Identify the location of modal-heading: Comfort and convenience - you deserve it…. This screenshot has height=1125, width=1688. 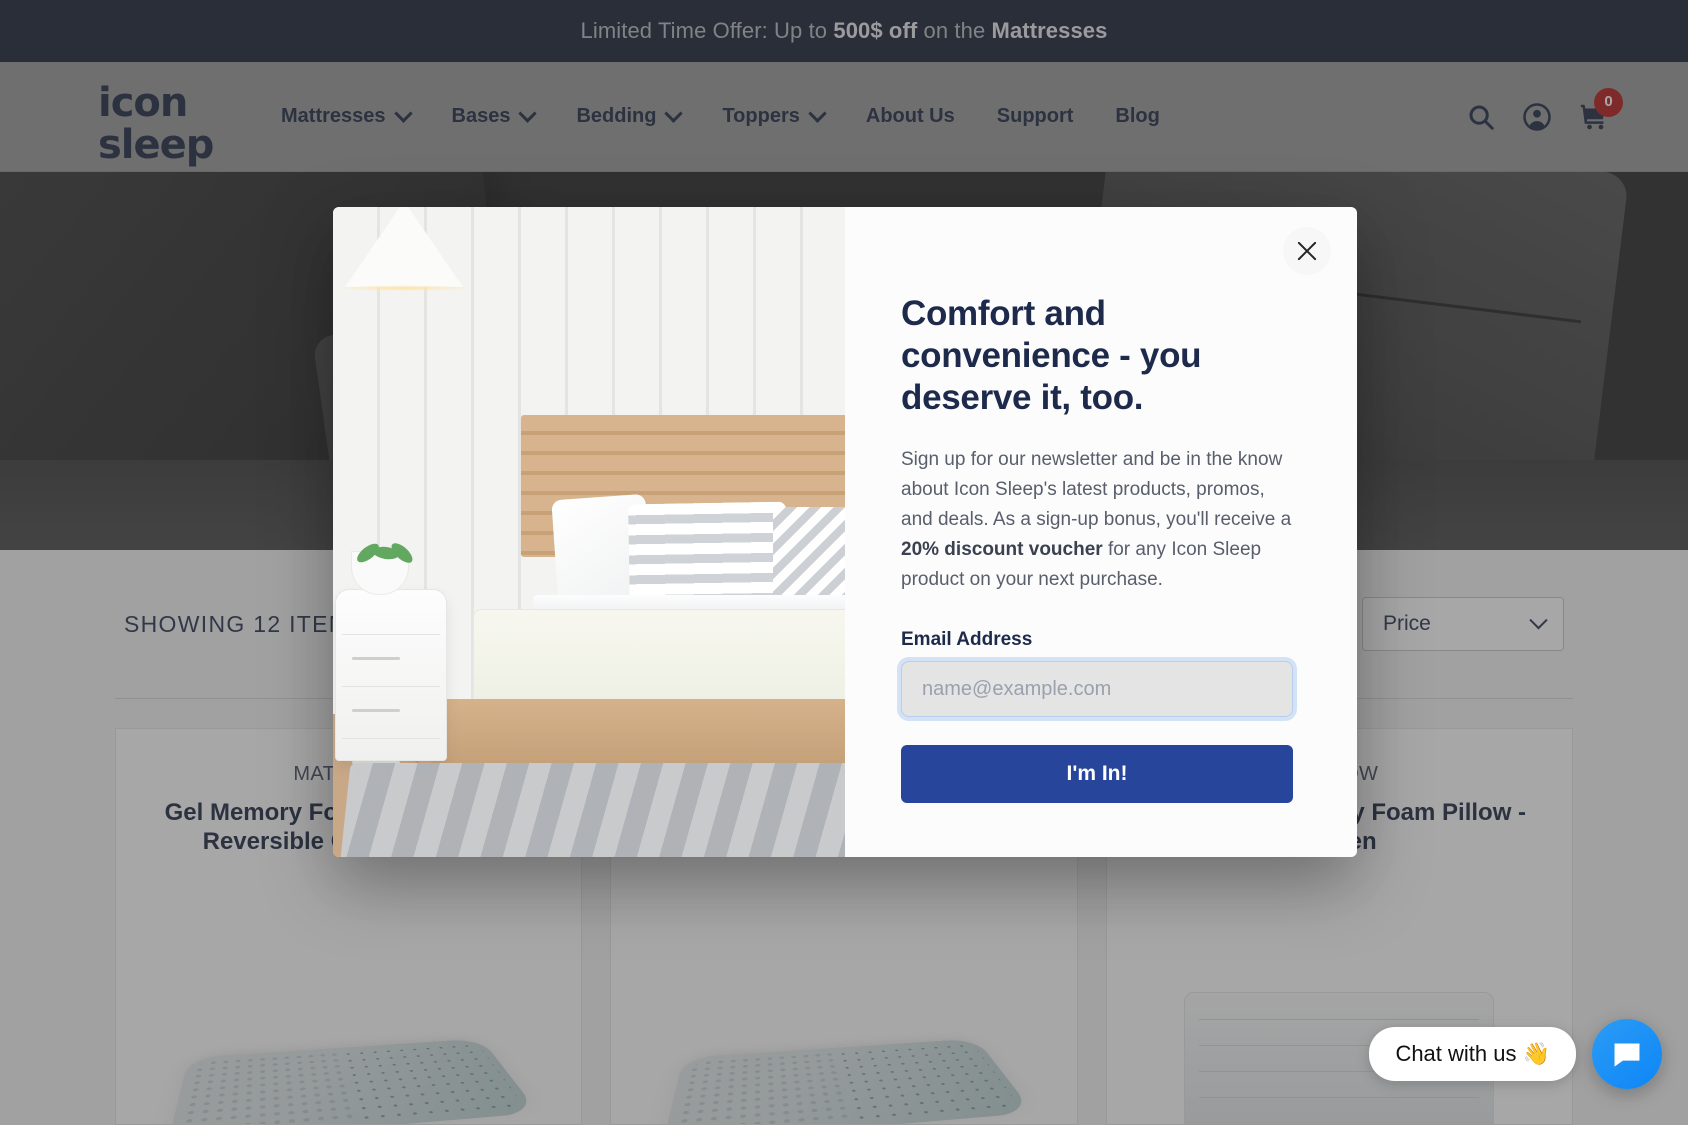
(1051, 355).